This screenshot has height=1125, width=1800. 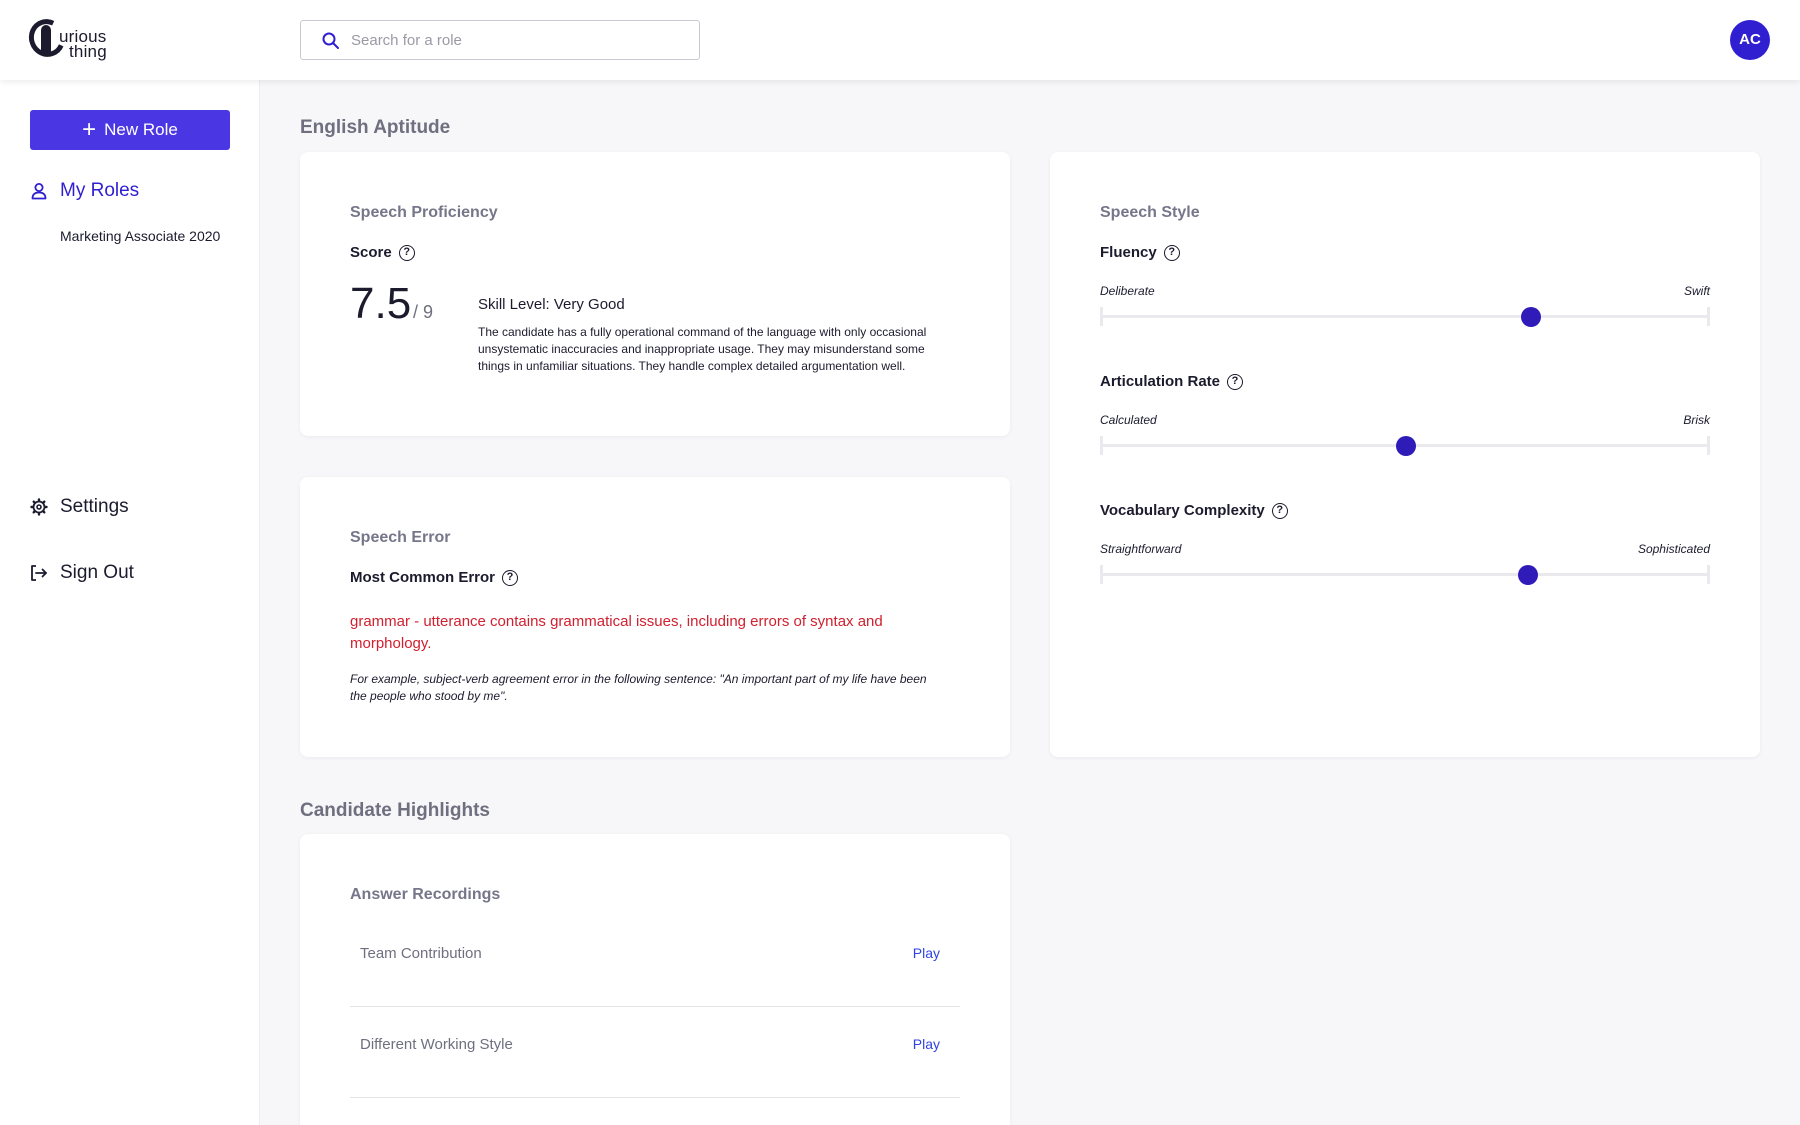 I want to click on recording-row: Different Working Style Play, so click(x=655, y=1053).